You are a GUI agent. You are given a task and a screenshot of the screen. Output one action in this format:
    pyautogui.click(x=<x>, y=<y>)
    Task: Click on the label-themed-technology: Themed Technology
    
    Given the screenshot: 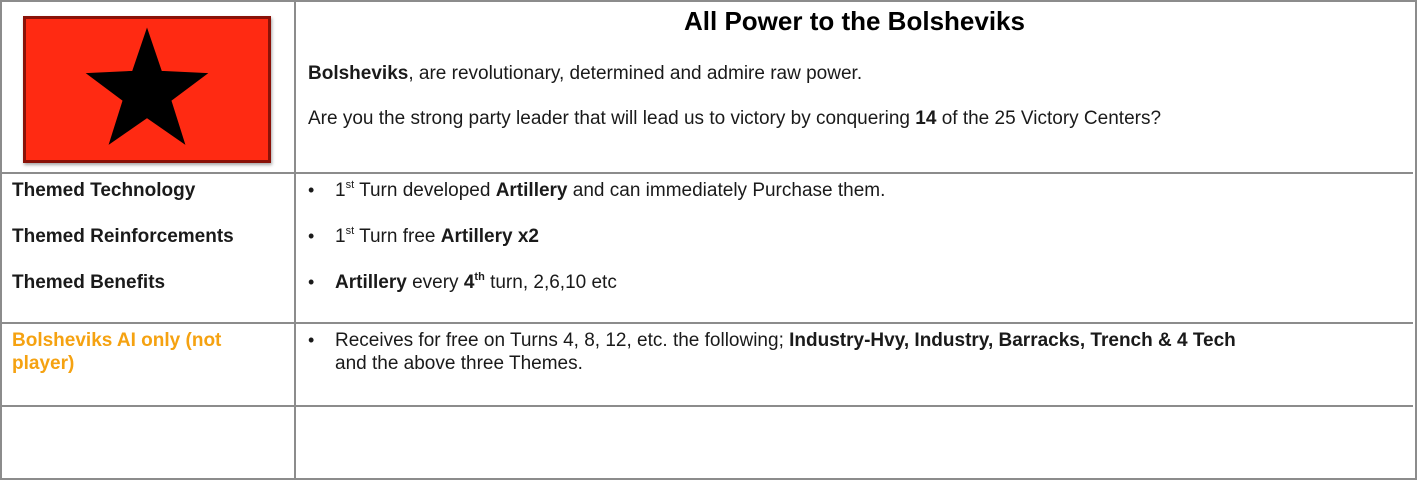 What is the action you would take?
    pyautogui.click(x=104, y=190)
    